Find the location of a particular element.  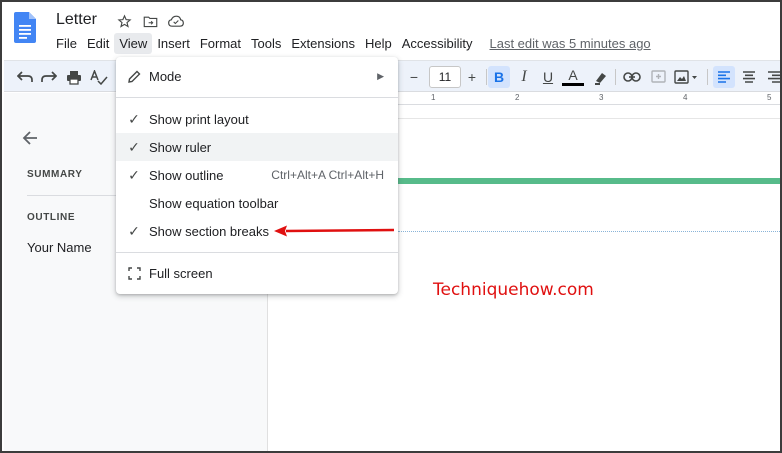

menu-view: View is located at coordinates (133, 43).